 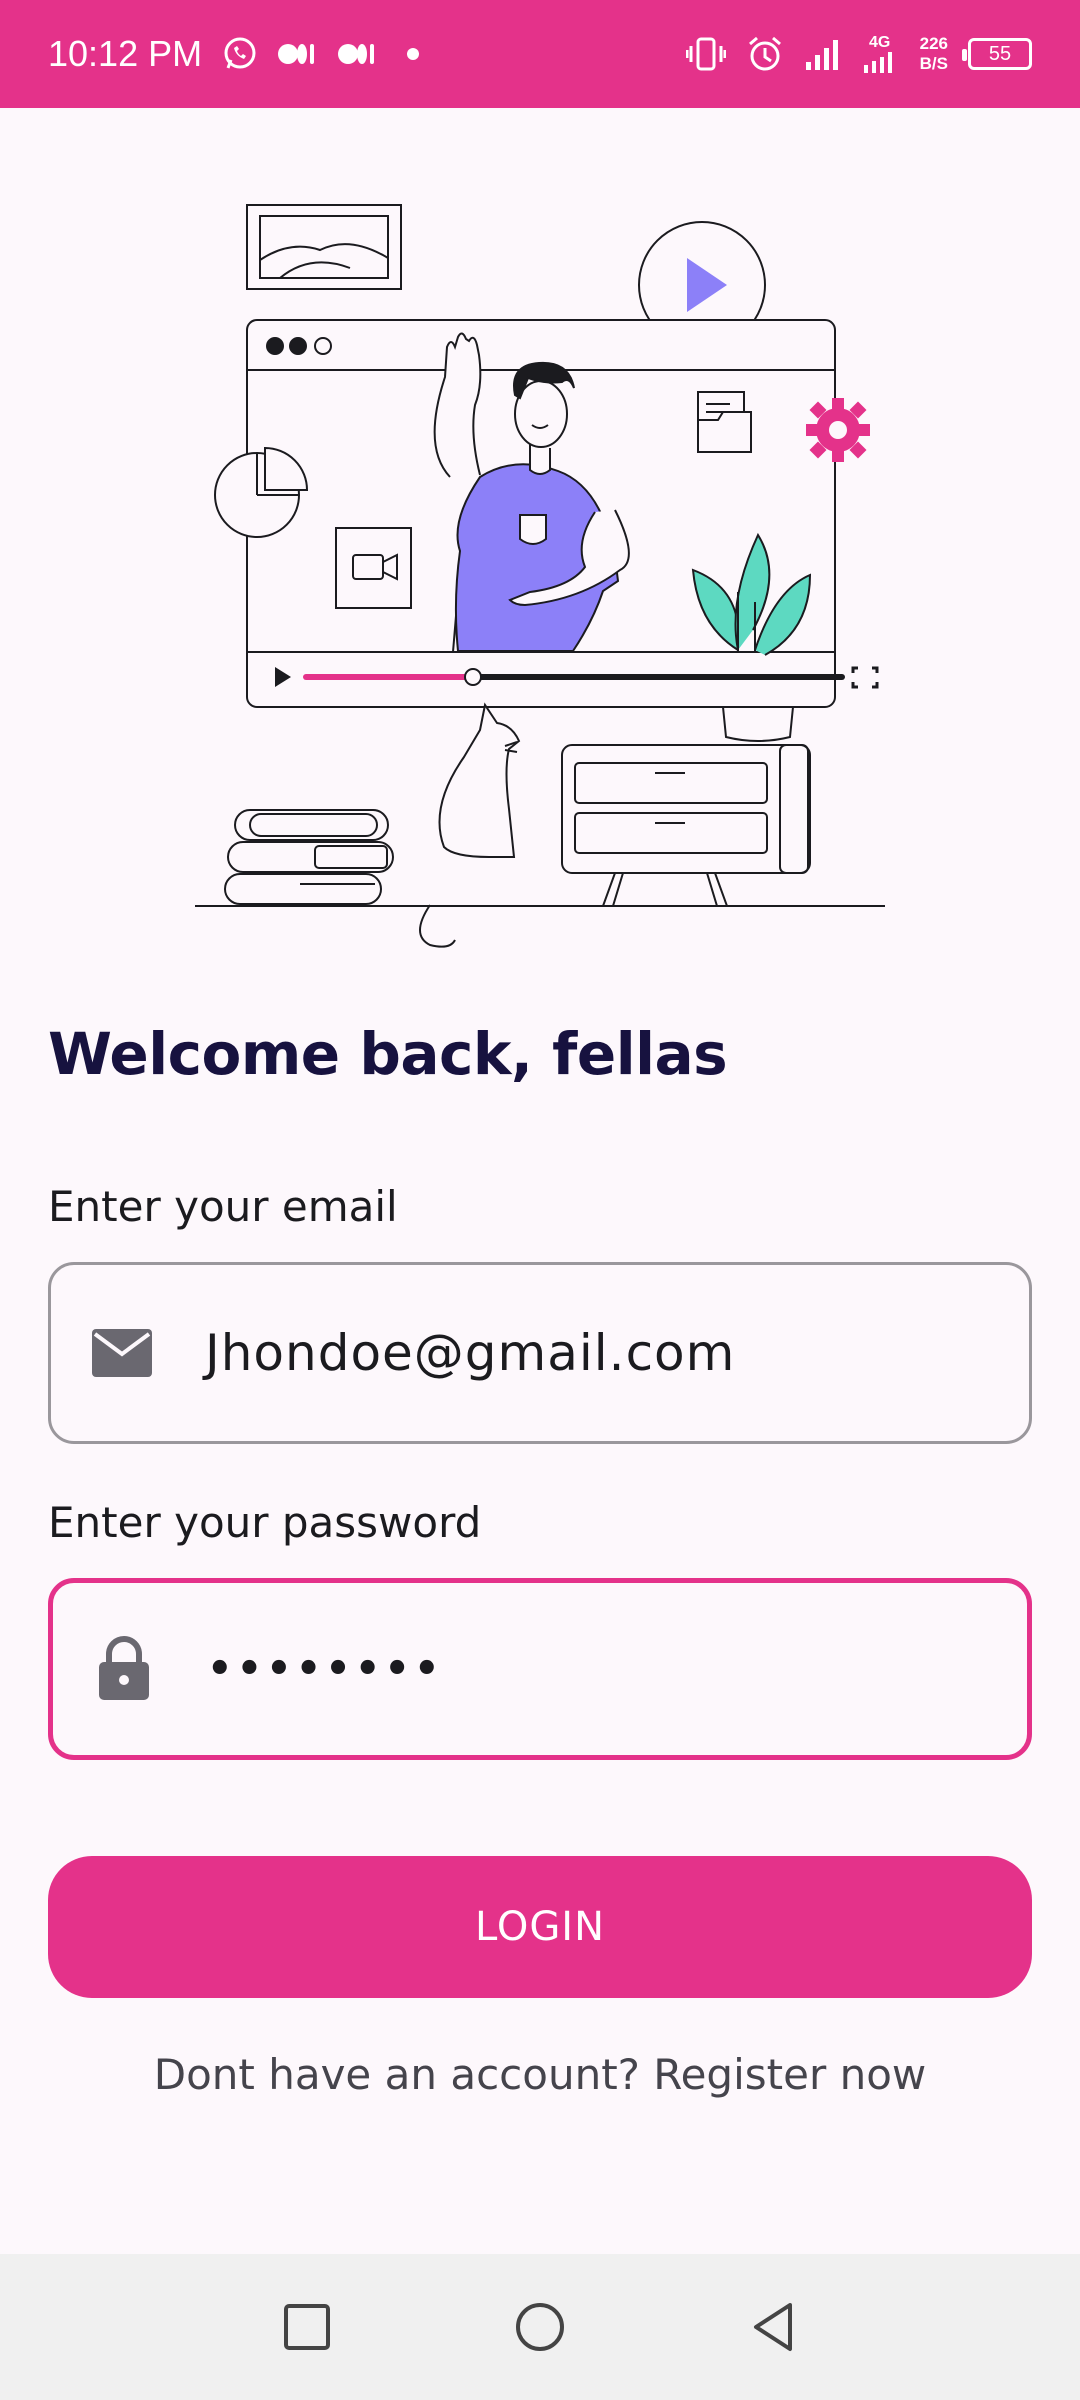 What do you see at coordinates (223, 1206) in the screenshot?
I see `email-label: Enter your email` at bounding box center [223, 1206].